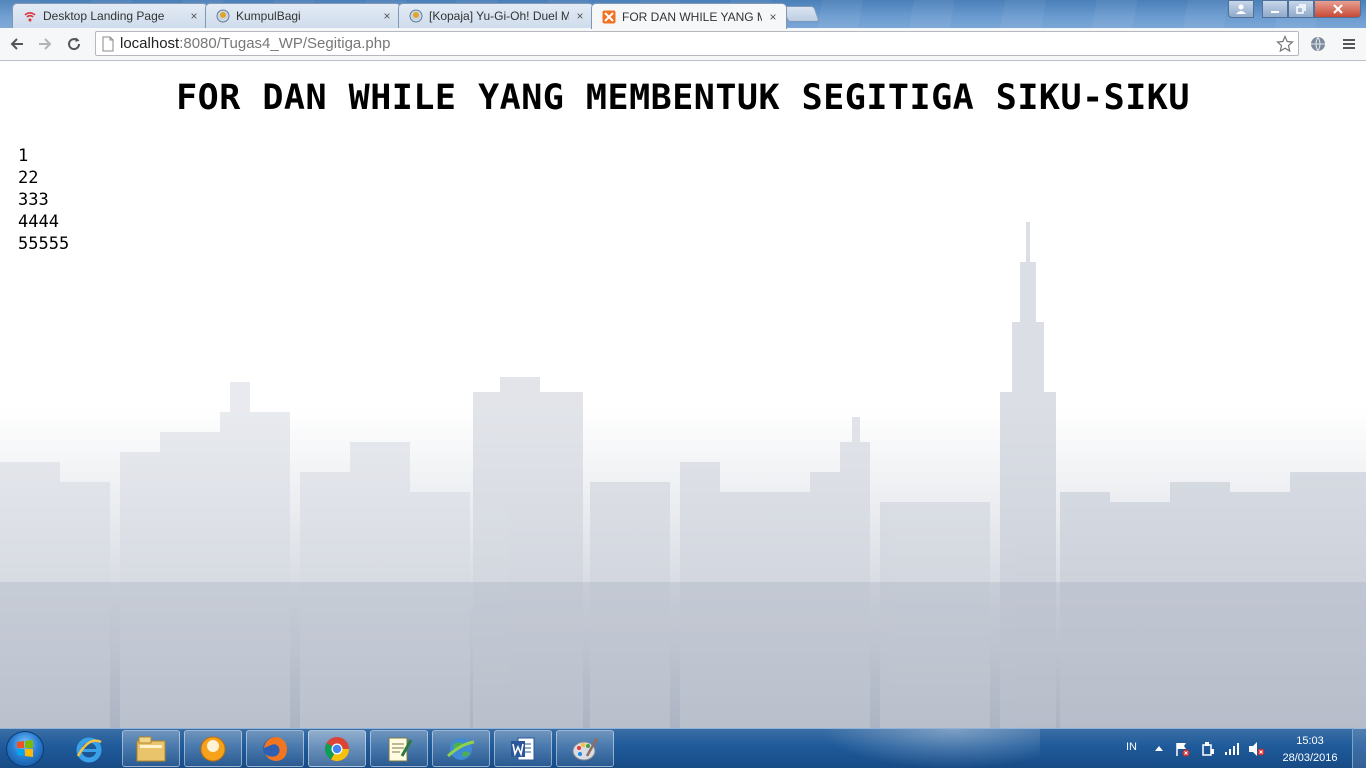 The width and height of the screenshot is (1366, 768). Describe the element at coordinates (683, 748) in the screenshot. I see `windows-taskbar: IN 15:03 28/03/2016` at that location.